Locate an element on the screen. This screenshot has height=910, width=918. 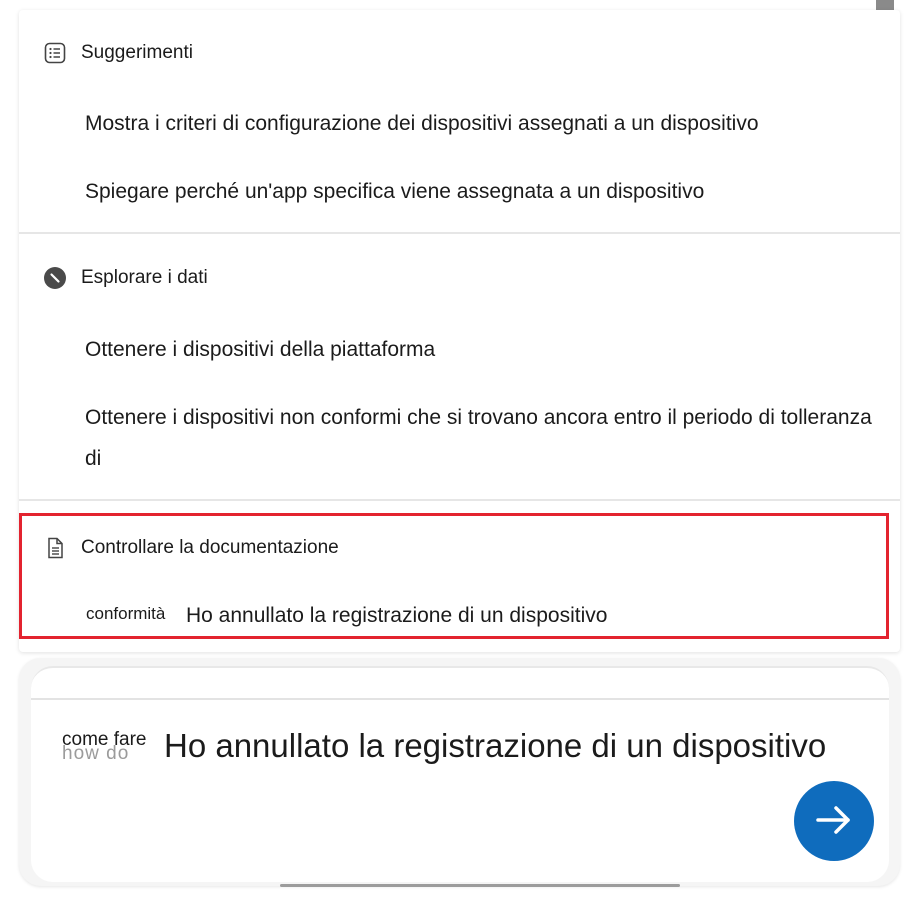
list-icon is located at coordinates (55, 53).